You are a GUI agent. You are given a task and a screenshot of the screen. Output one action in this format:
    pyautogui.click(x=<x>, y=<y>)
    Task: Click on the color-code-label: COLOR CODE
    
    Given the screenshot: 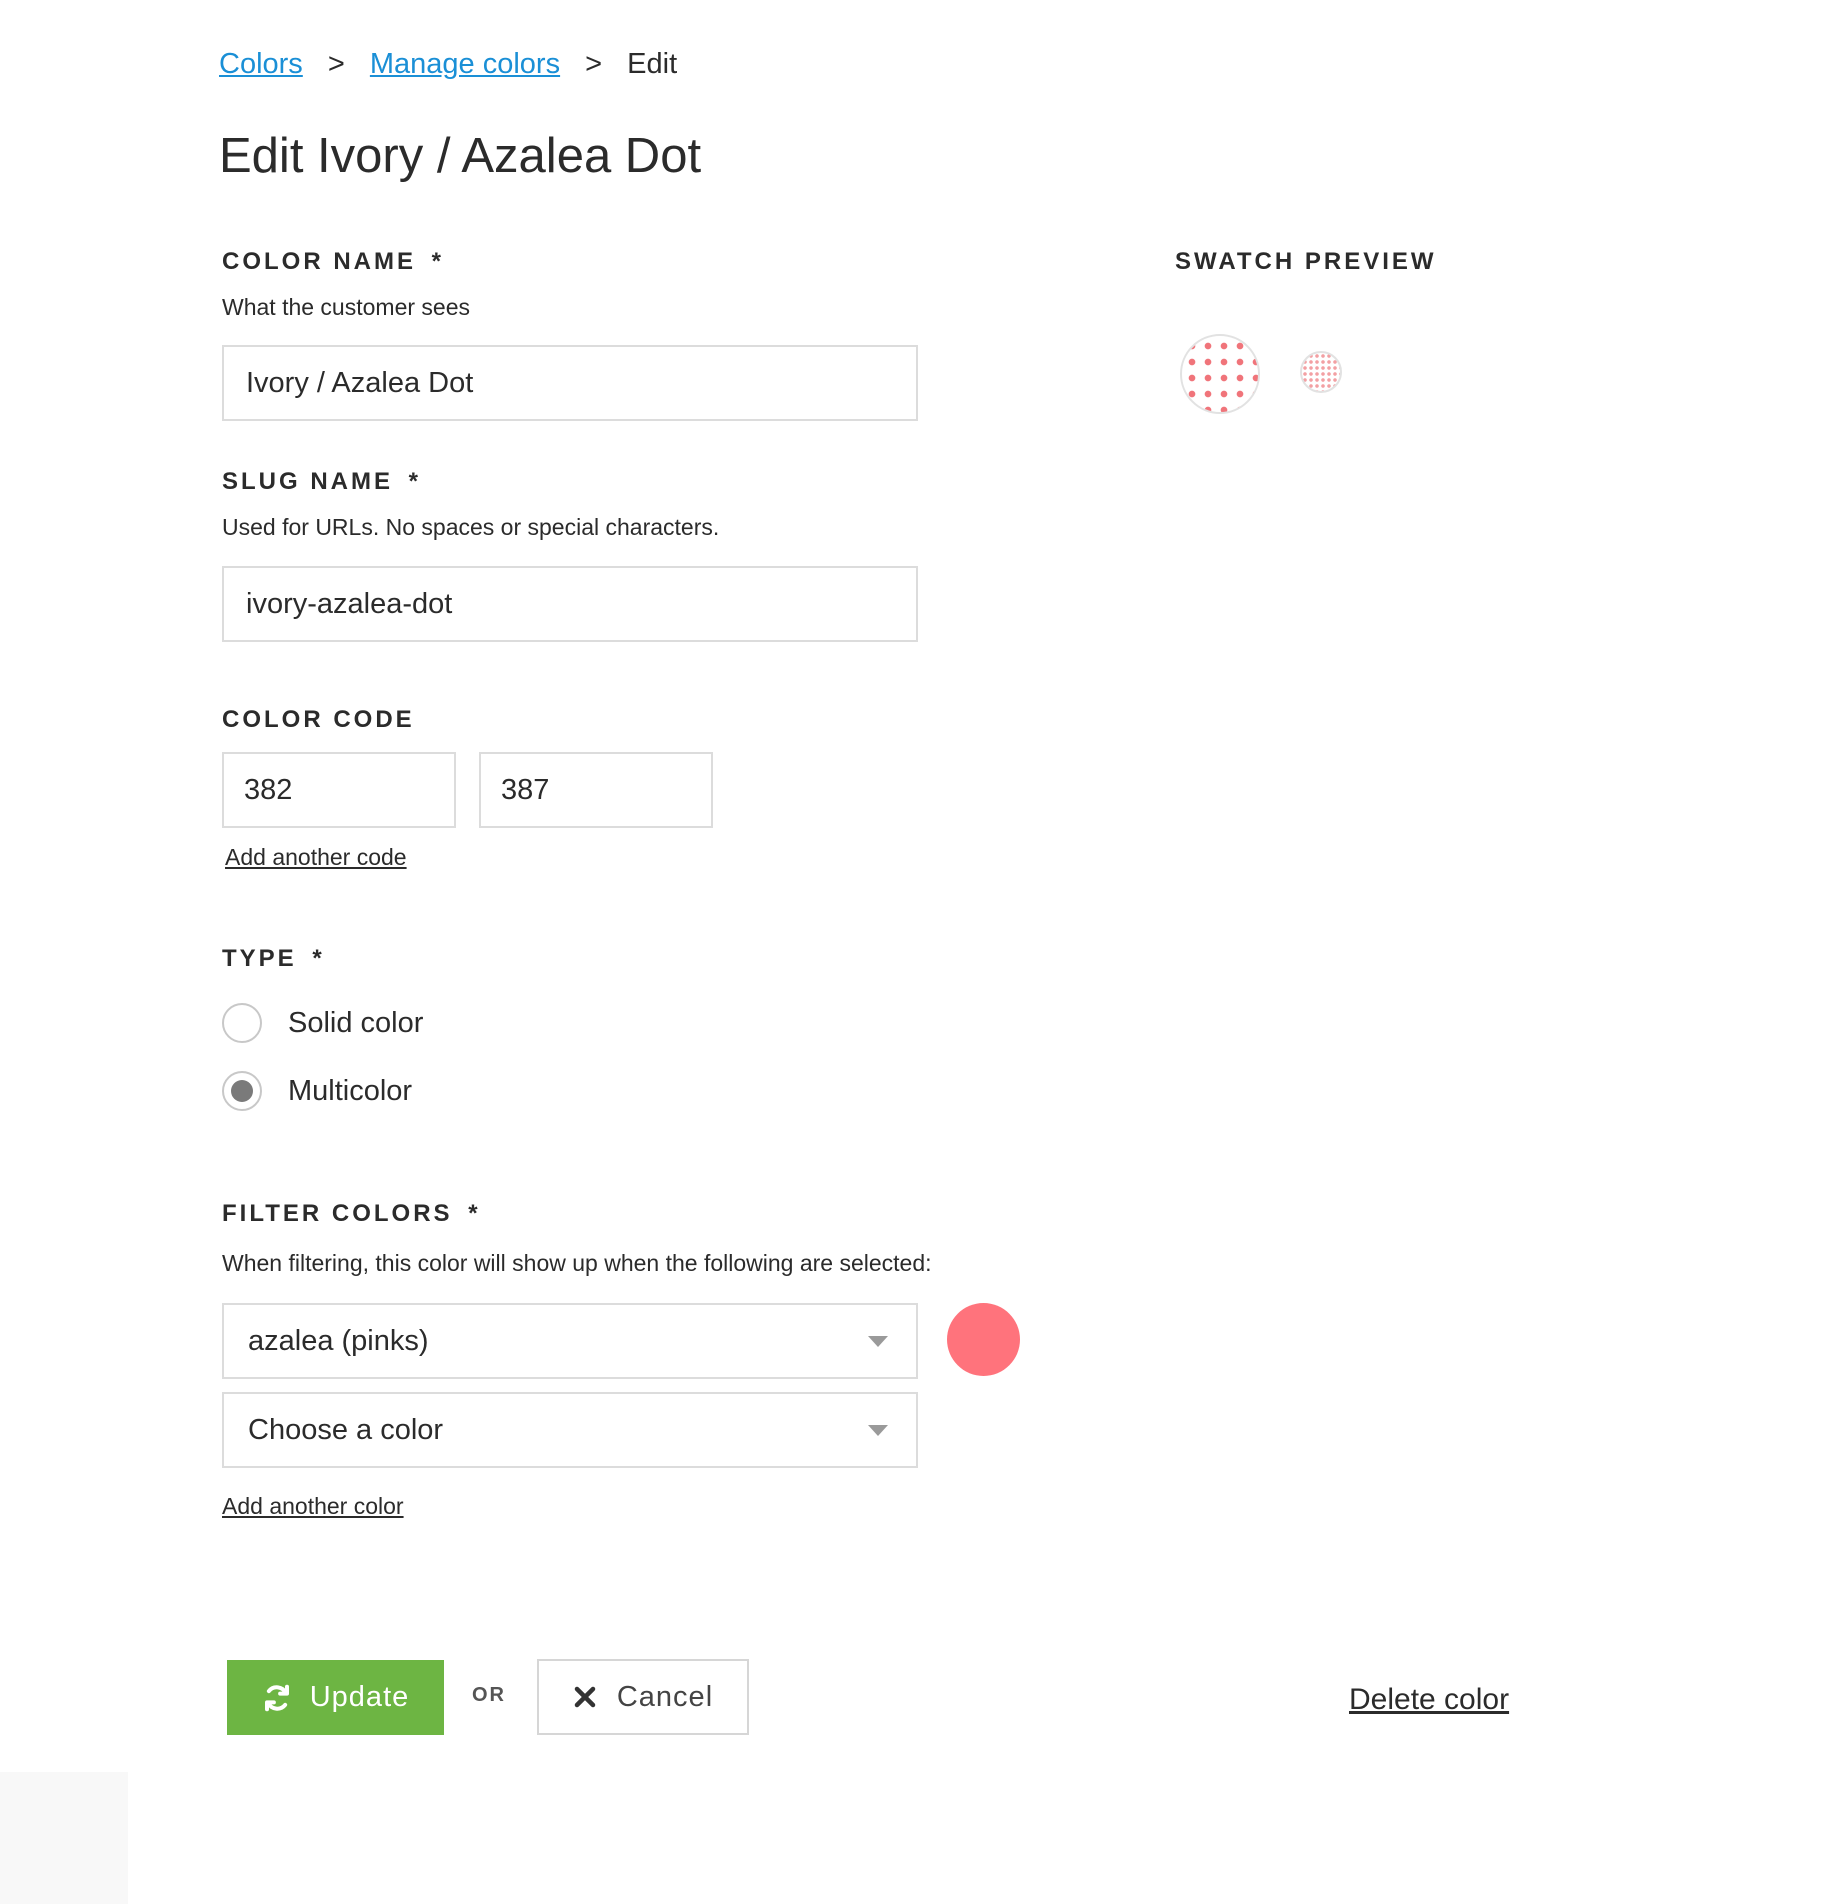 What is the action you would take?
    pyautogui.click(x=318, y=719)
    